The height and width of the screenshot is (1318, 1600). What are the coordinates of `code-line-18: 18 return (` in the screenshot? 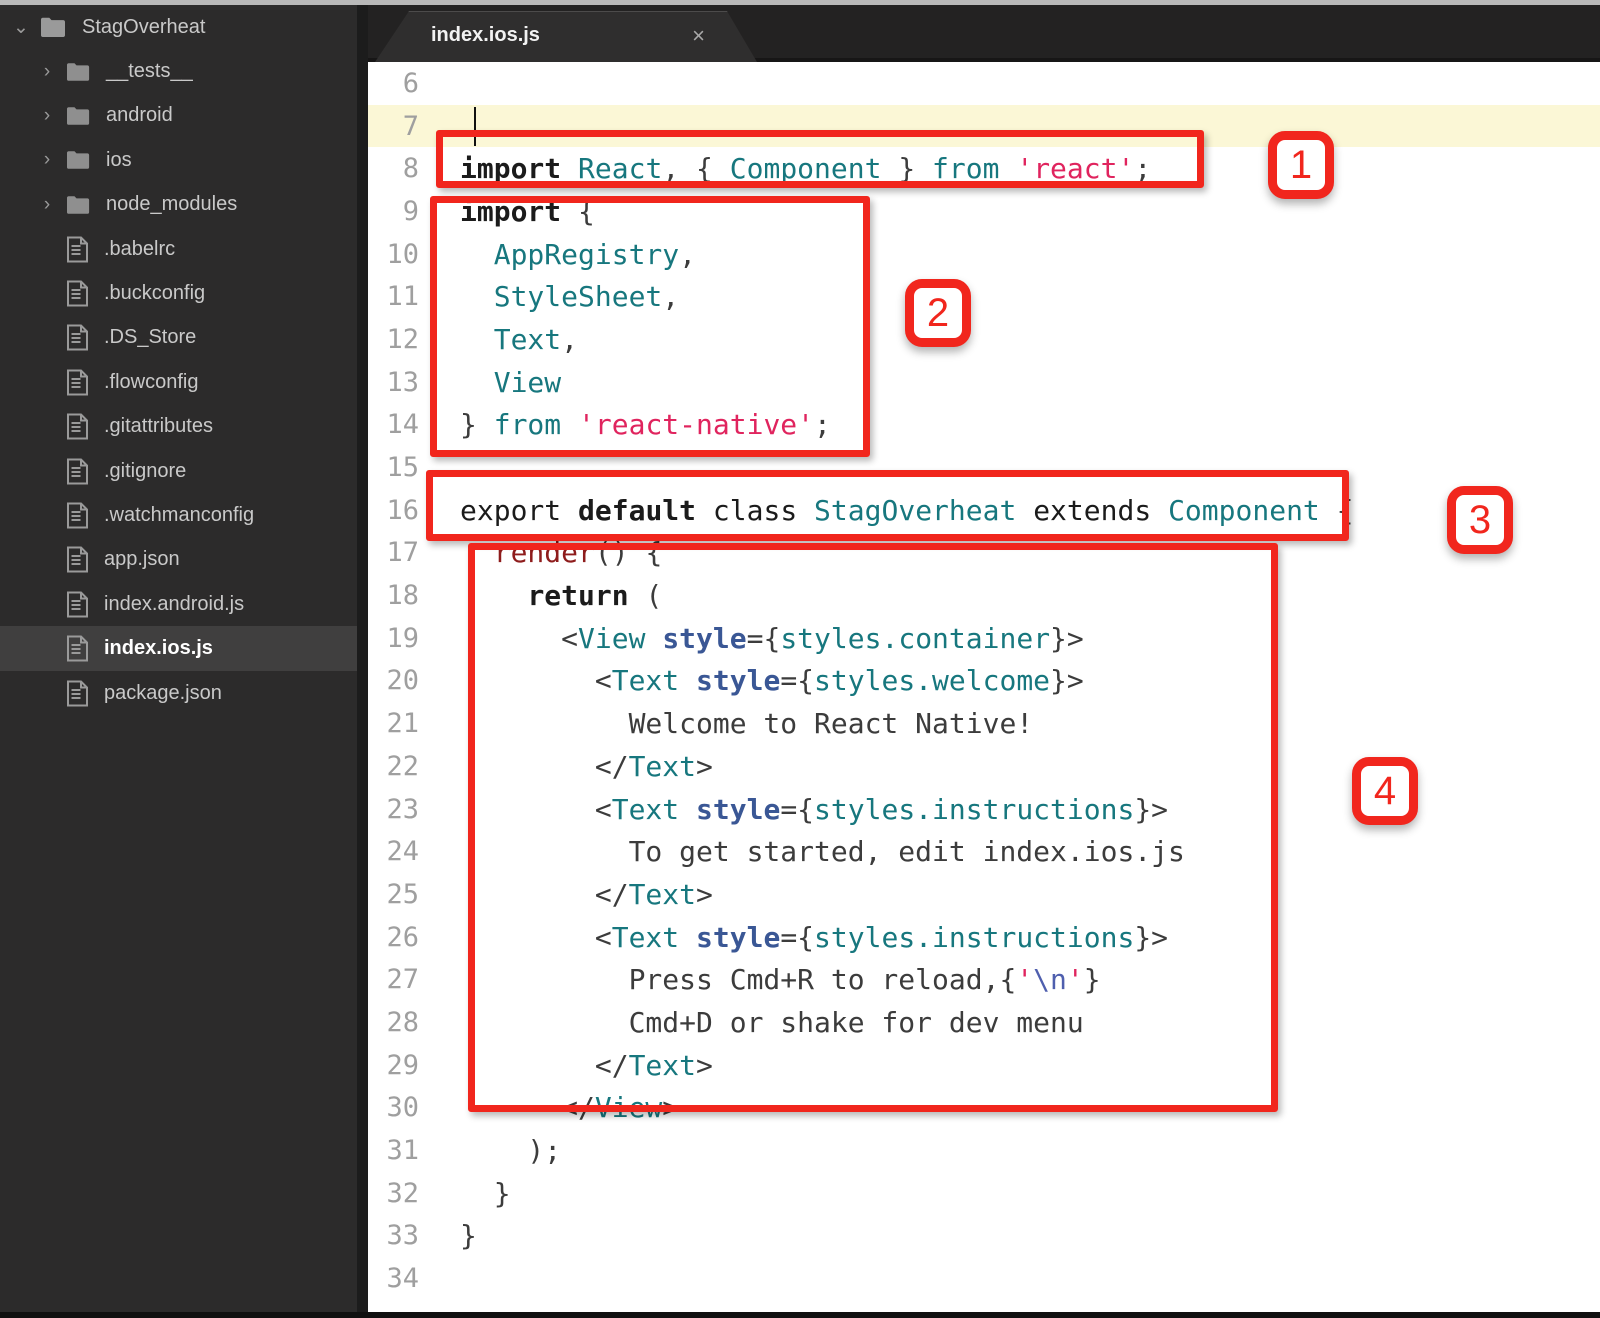 It's located at (984, 595).